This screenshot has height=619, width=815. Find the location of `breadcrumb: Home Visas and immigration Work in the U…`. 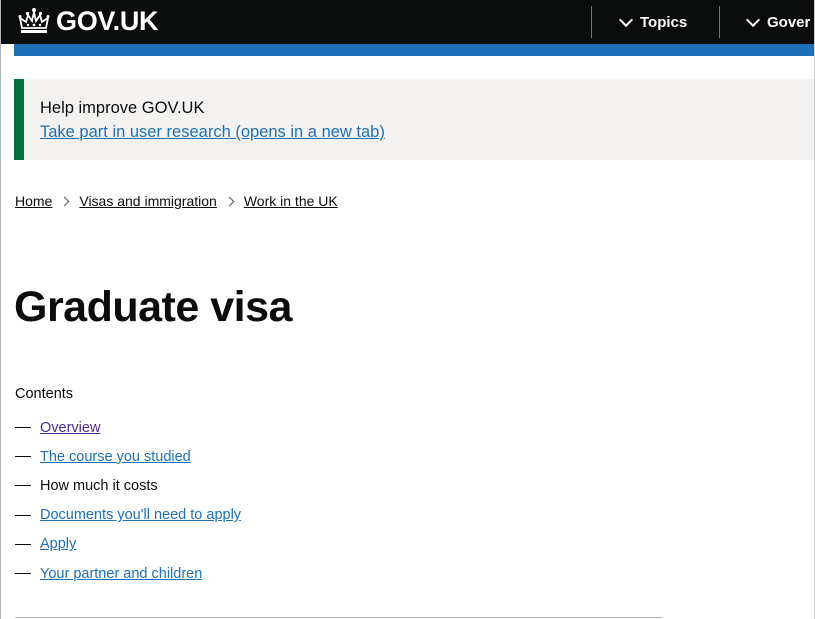

breadcrumb: Home Visas and immigration Work in the U… is located at coordinates (176, 201).